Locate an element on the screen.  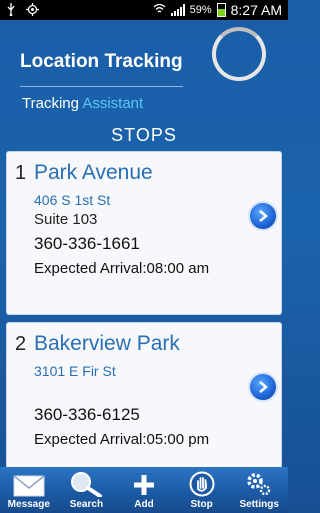
usb-icon is located at coordinates (11, 11).